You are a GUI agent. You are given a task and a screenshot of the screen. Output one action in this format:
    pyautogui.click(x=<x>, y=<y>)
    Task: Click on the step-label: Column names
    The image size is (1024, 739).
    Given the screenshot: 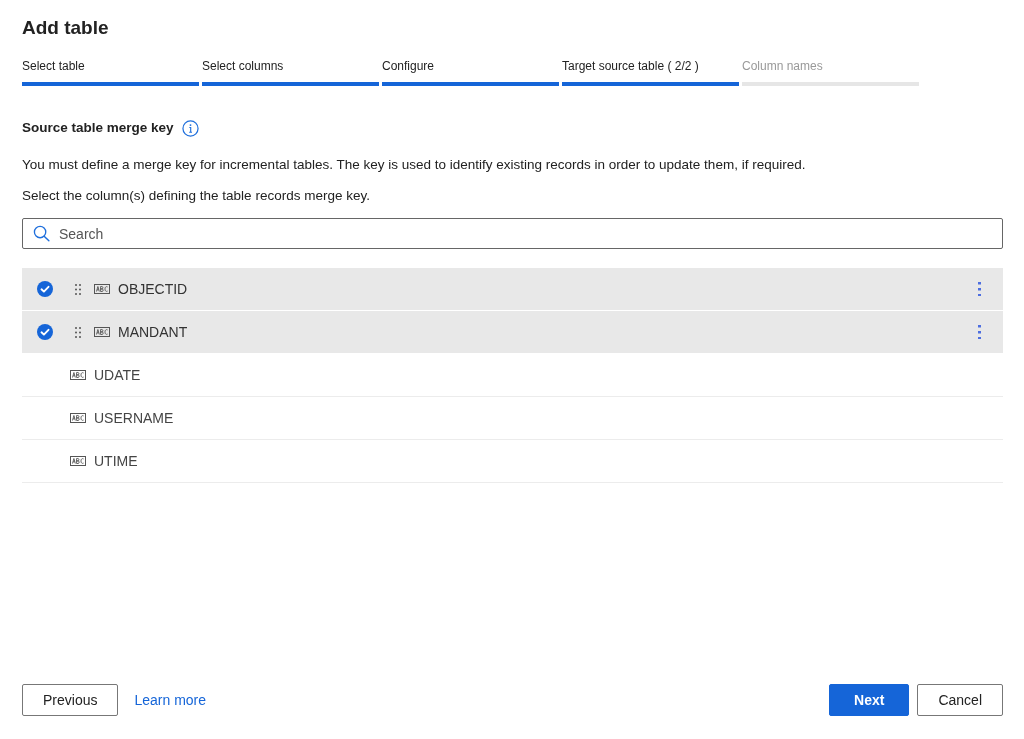 What is the action you would take?
    pyautogui.click(x=782, y=66)
    